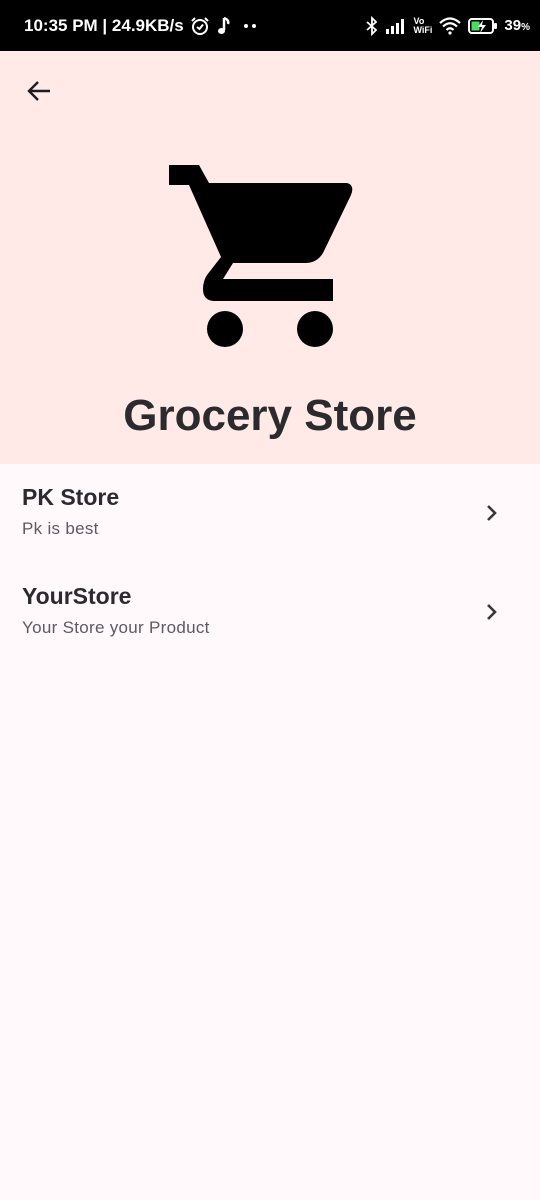 The height and width of the screenshot is (1200, 540). I want to click on status-bar: 10:35 PM | 24.9KB/s Vo WiFi 39%, so click(270, 25).